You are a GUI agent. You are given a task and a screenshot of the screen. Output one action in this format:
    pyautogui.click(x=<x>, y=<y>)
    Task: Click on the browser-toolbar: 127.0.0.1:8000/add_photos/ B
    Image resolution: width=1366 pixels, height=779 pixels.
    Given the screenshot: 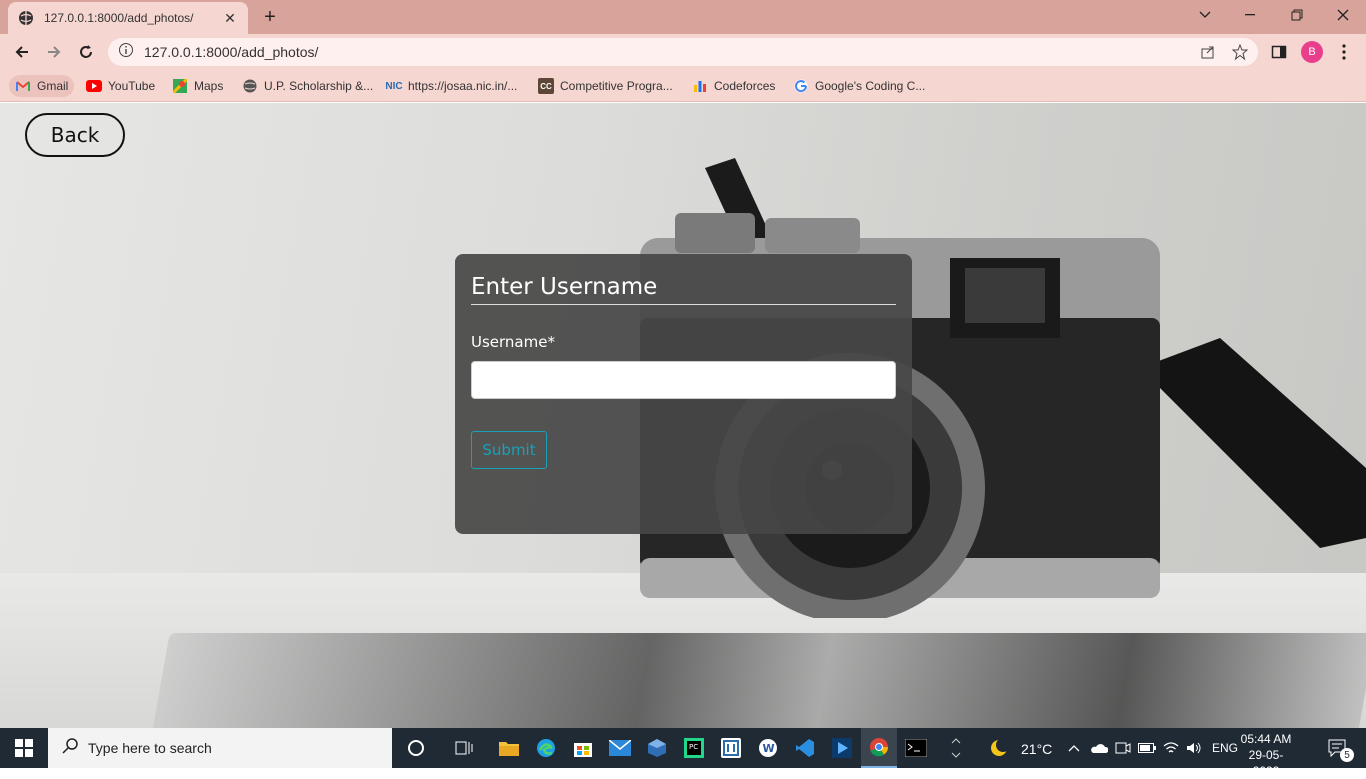 What is the action you would take?
    pyautogui.click(x=683, y=52)
    